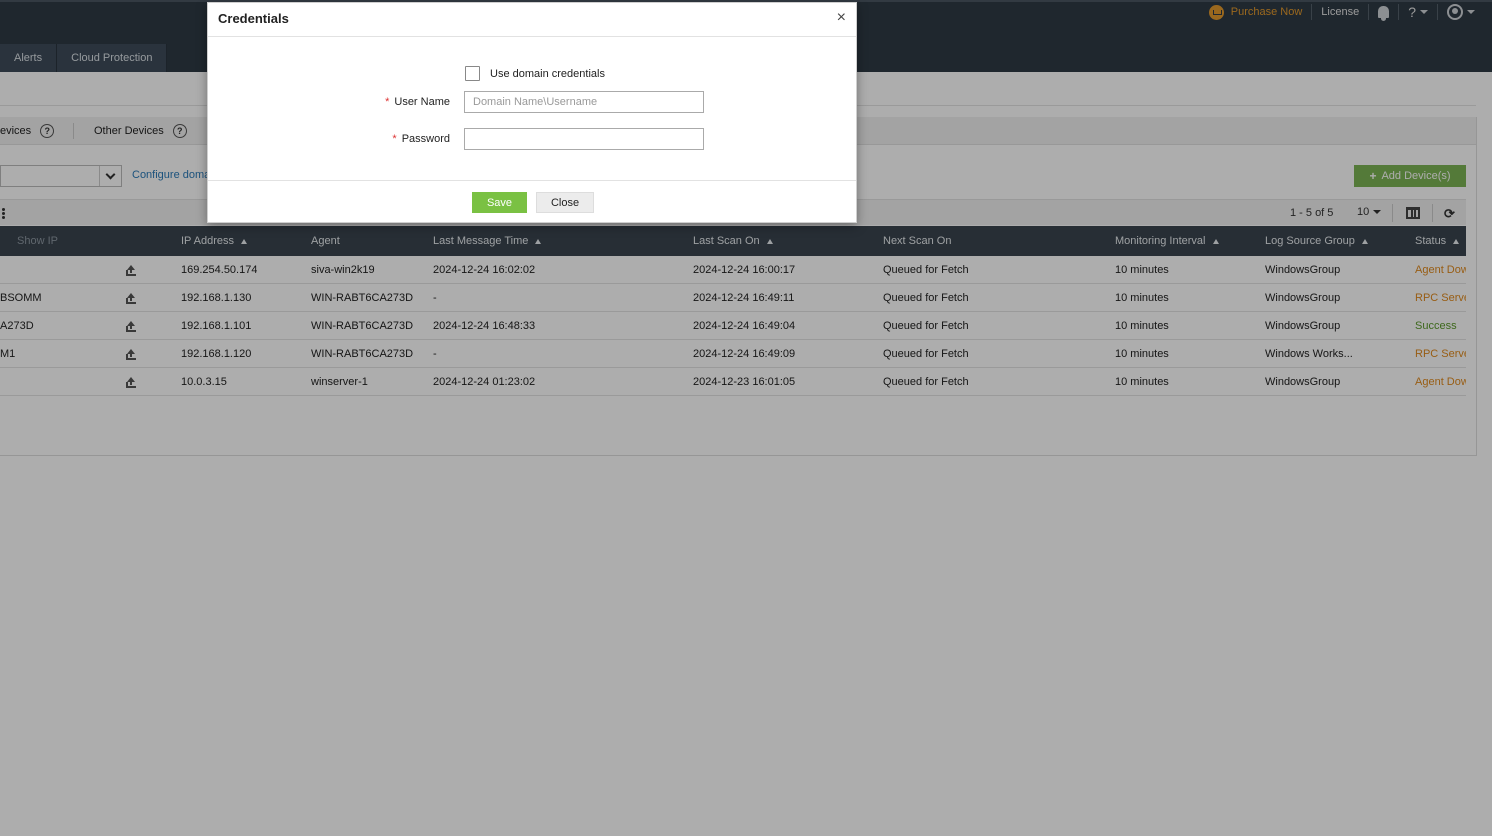  Describe the element at coordinates (253, 18) in the screenshot. I see `dialog-title: Credentials` at that location.